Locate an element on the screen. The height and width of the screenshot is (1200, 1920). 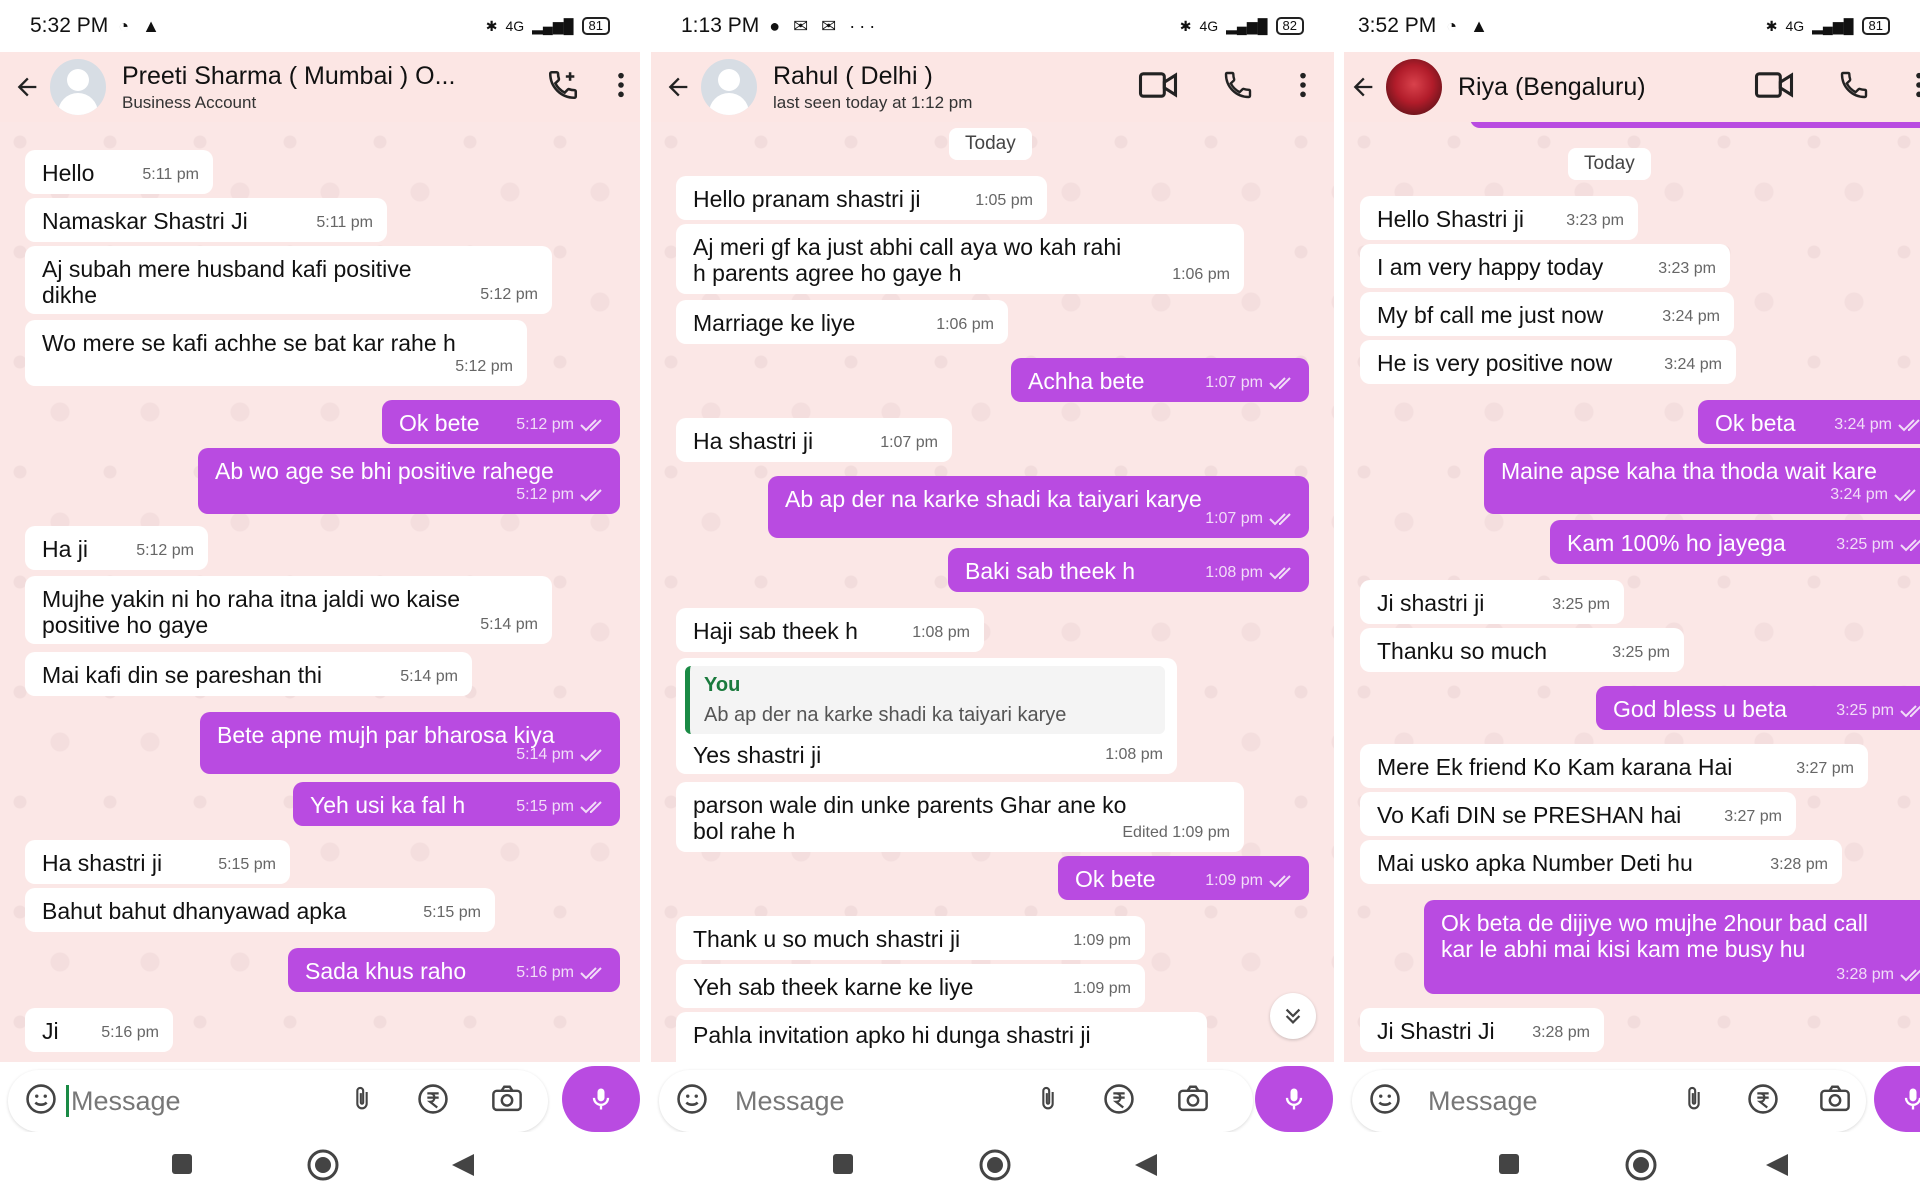
scroll-to-bottom-button is located at coordinates (1293, 1016).